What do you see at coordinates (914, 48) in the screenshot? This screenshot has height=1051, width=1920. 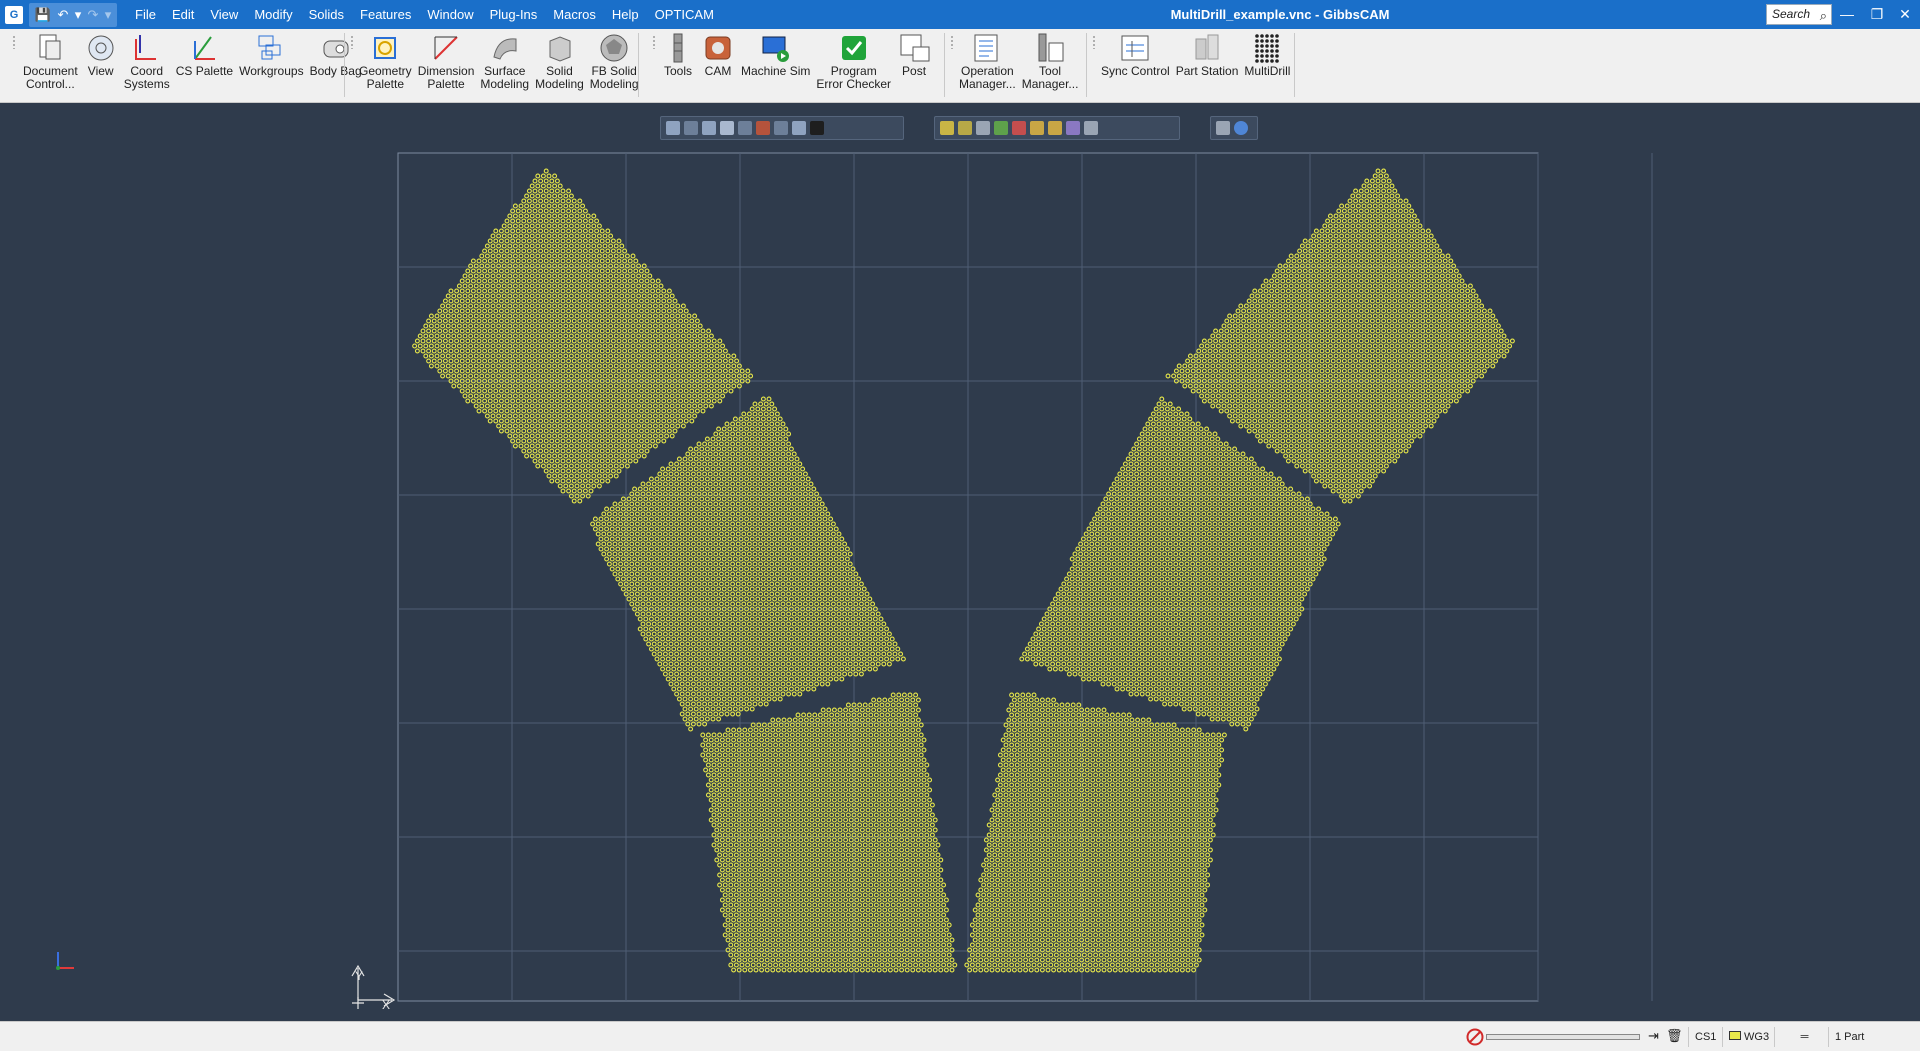 I see `post-icon` at bounding box center [914, 48].